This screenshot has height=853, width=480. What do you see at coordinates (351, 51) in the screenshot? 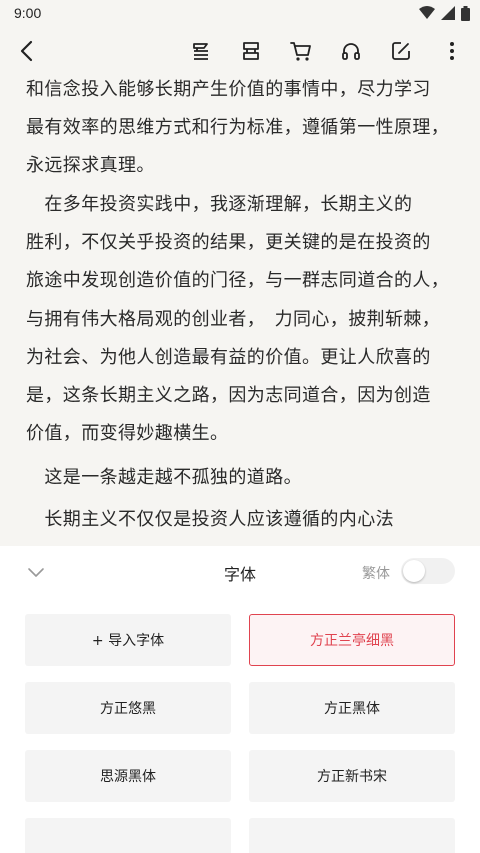
I see `headphones-icon` at bounding box center [351, 51].